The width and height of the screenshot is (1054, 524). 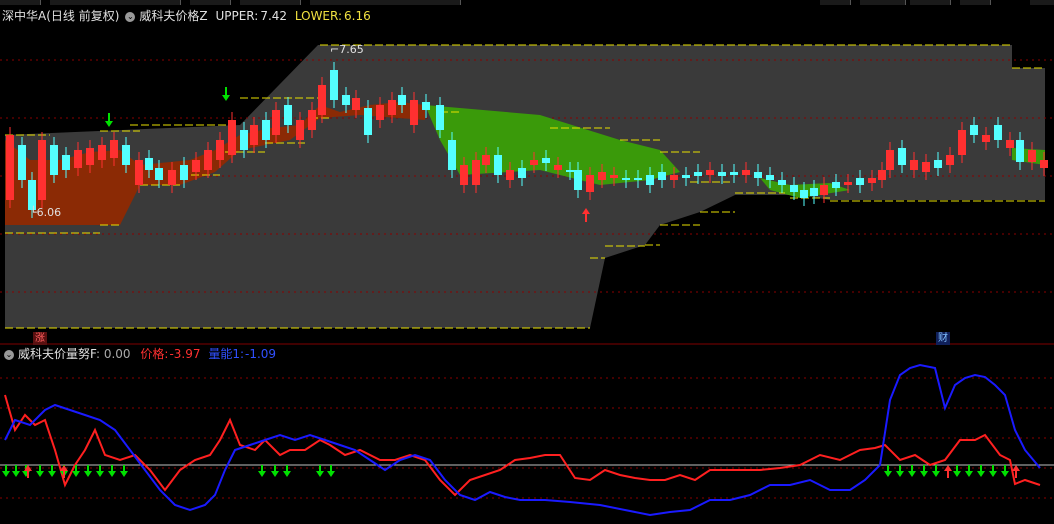 I want to click on high-price-annotation: ⌐7.65, so click(x=347, y=49).